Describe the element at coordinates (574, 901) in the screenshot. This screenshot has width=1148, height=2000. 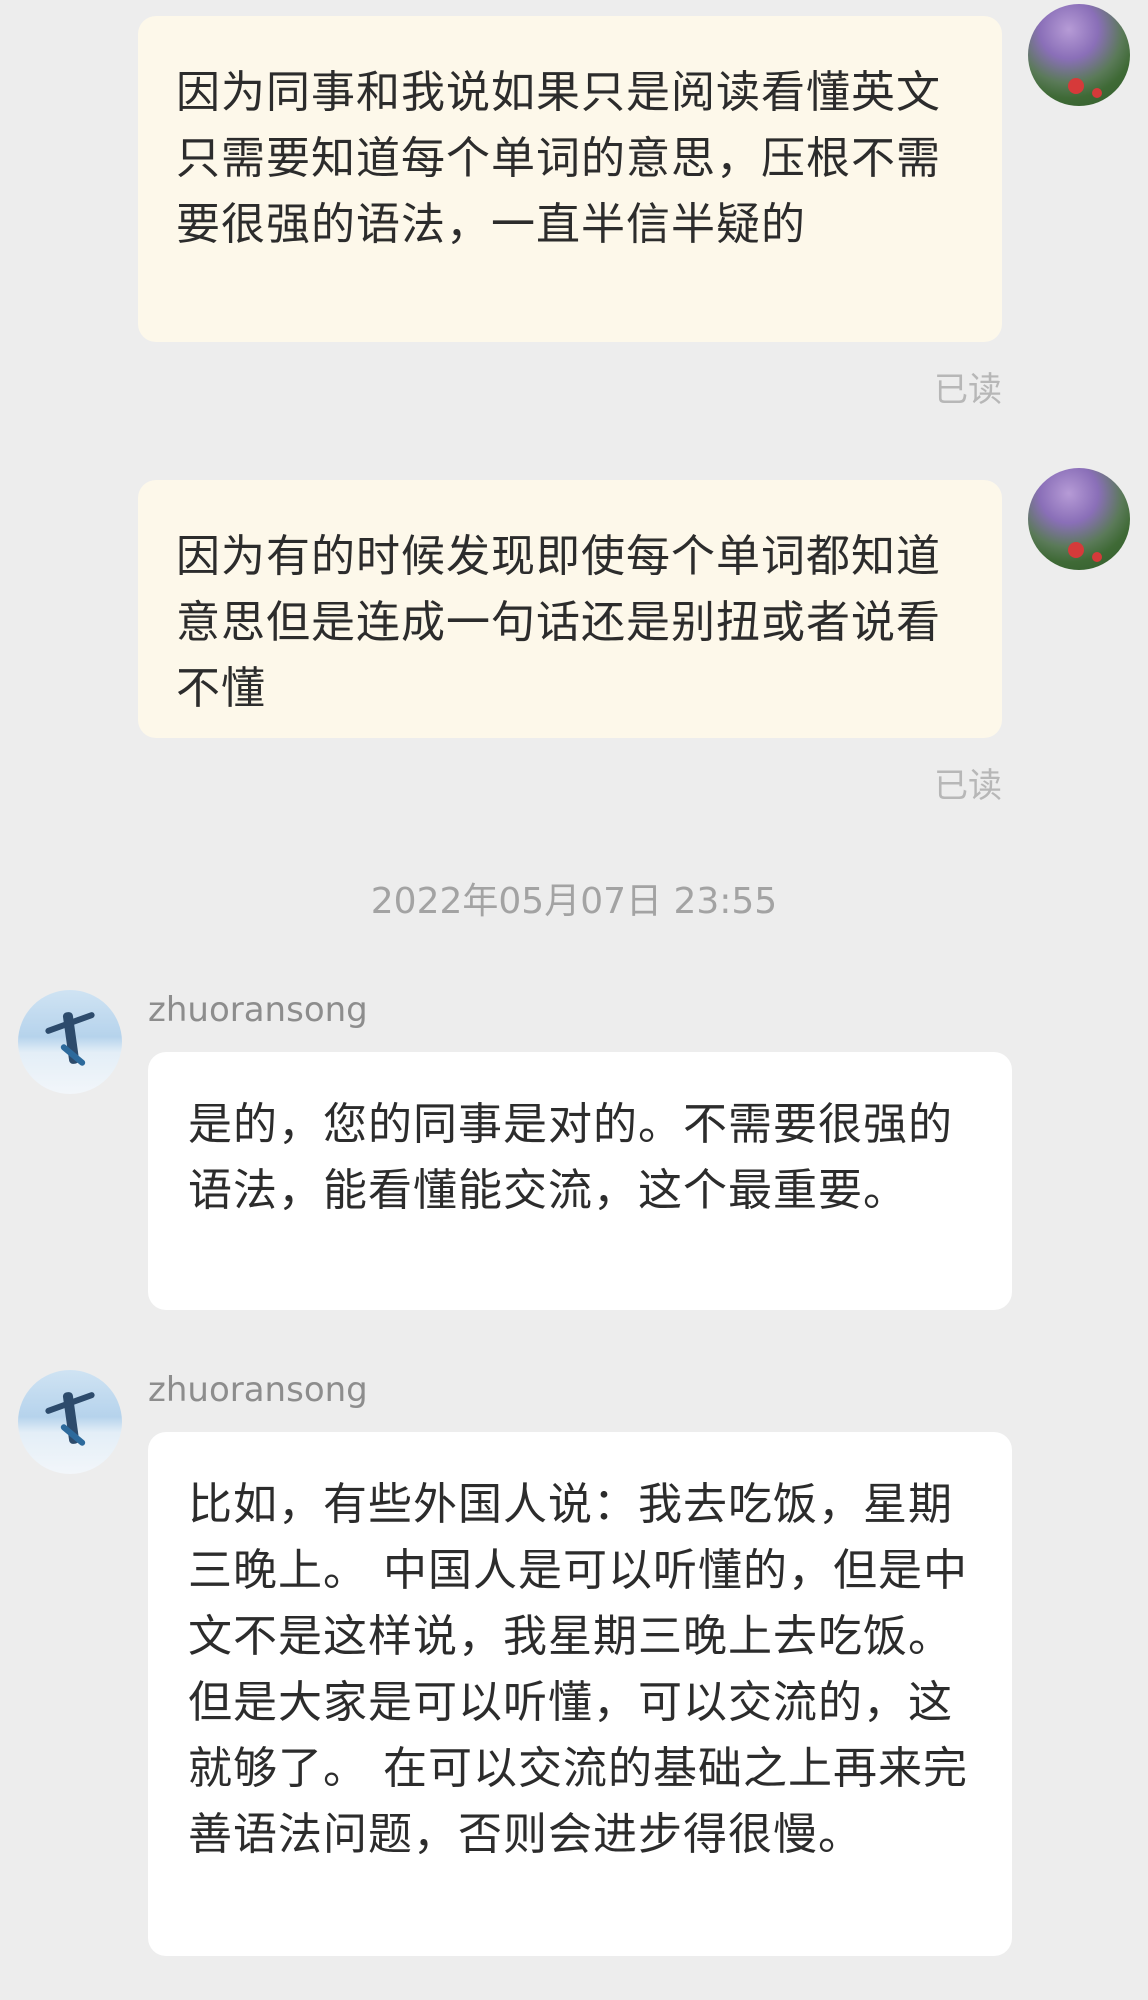
I see `message-timestamp: 2022年05月07日 23:55` at that location.